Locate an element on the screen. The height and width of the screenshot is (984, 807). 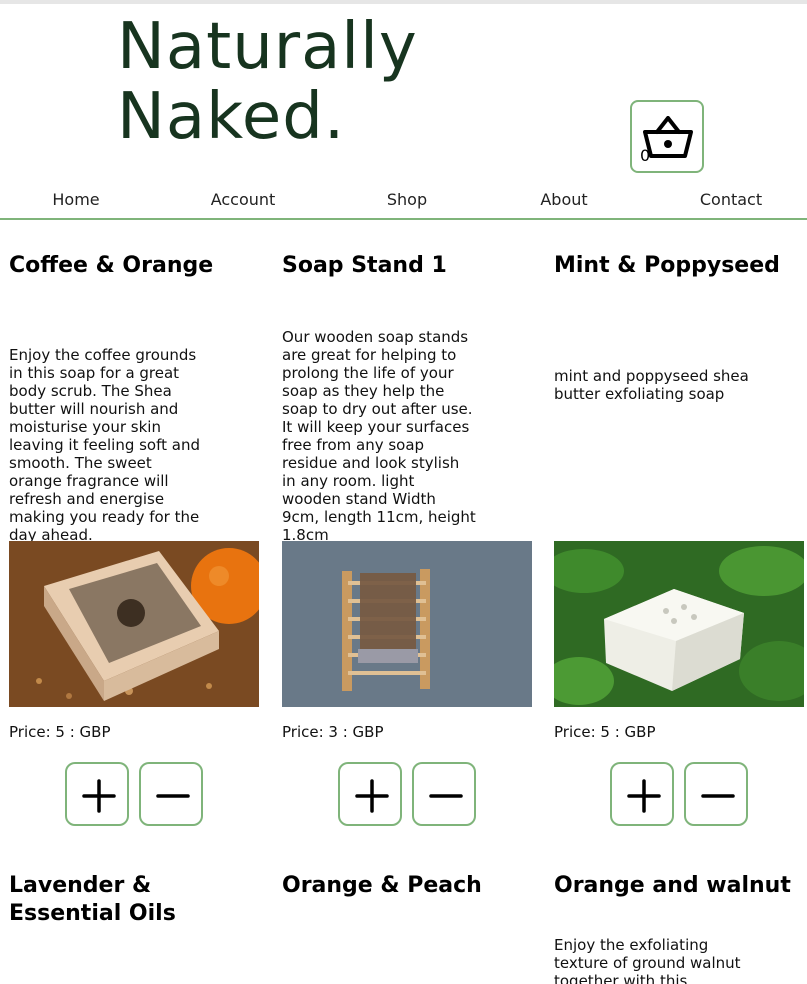
product-card-orange-peach: Orange & Peach is located at coordinates (409, 886).